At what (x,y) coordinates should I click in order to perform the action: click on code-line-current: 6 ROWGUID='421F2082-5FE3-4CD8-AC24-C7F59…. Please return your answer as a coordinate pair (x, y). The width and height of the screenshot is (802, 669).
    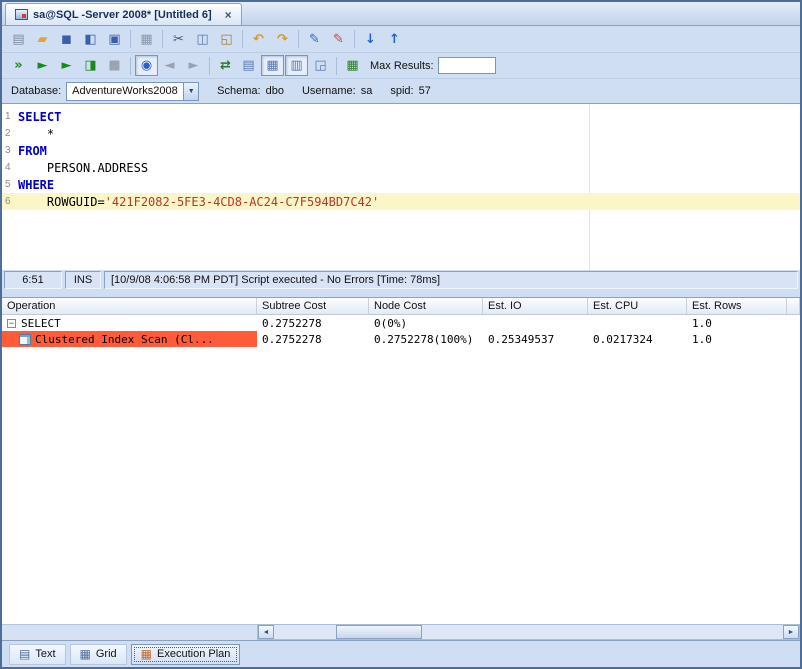
    Looking at the image, I should click on (401, 201).